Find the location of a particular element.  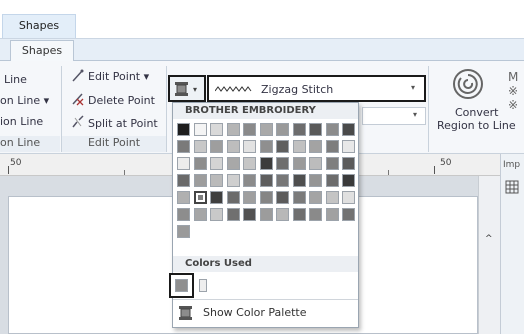

second-select: ▾ is located at coordinates (394, 116).